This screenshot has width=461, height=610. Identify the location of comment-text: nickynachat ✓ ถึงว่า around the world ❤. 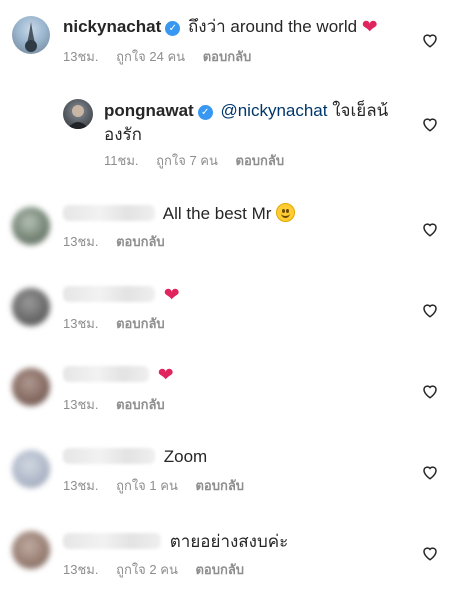
(220, 27).